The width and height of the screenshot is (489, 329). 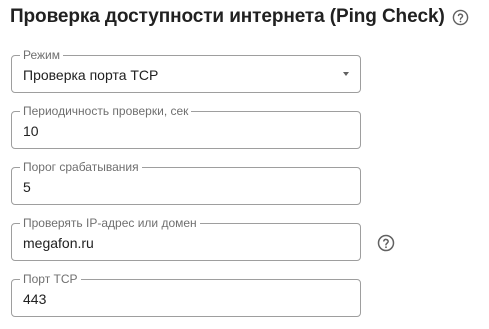 I want to click on threshold-value: 5, so click(x=27, y=187).